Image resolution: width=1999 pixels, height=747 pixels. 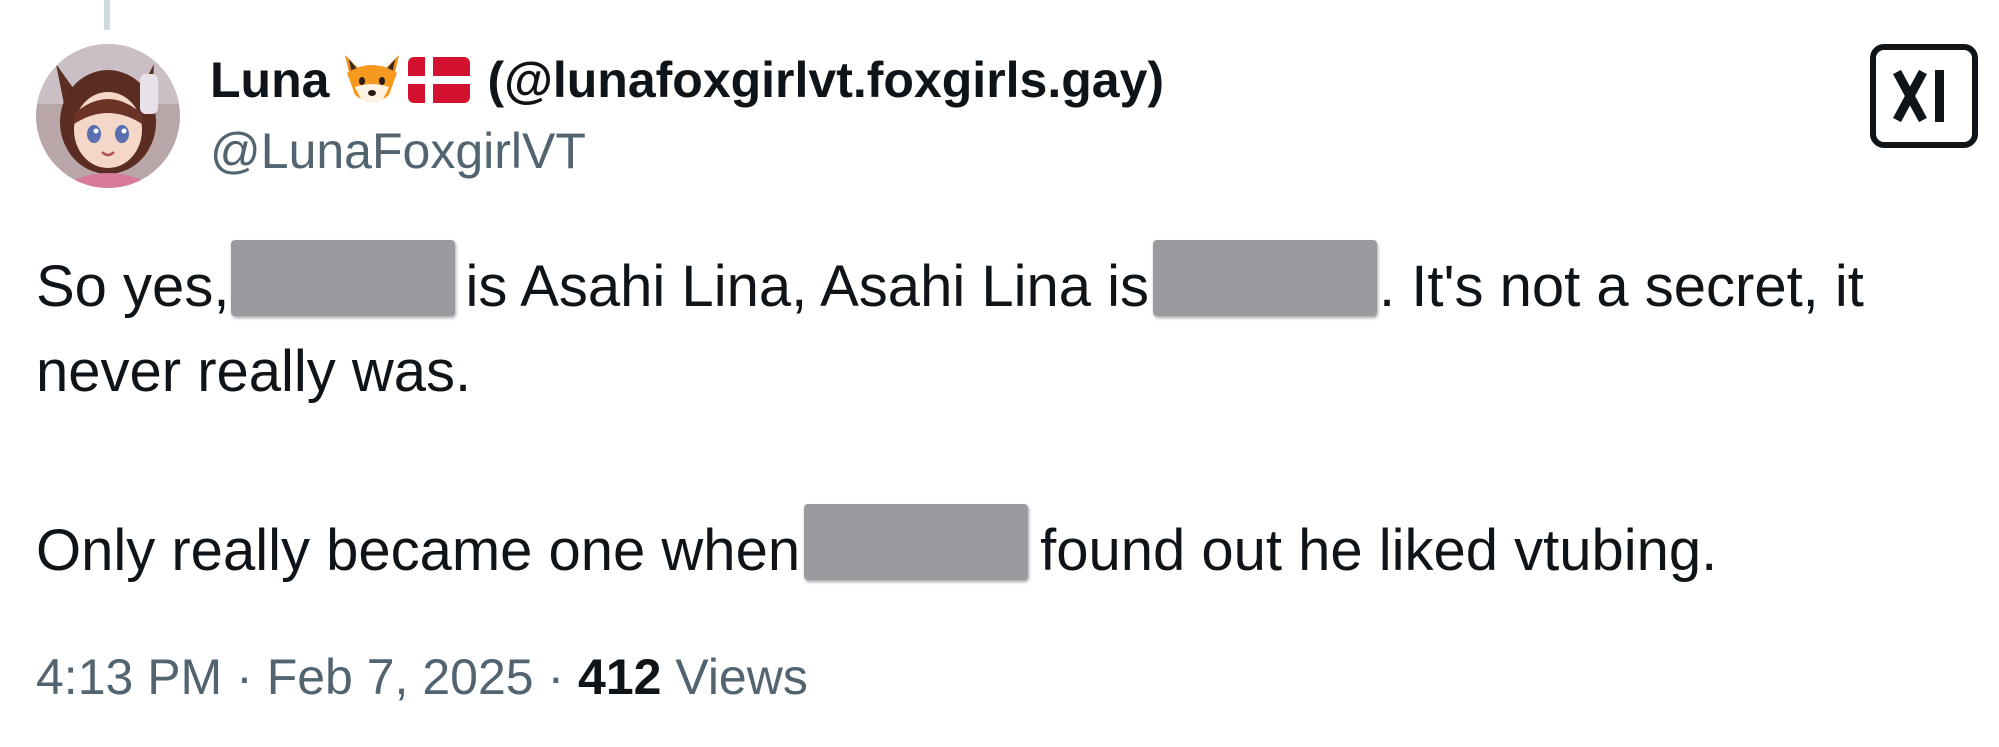 I want to click on author-display-name: Luna (@lunafoxgirlvt.foxgirls.gay), so click(x=687, y=80).